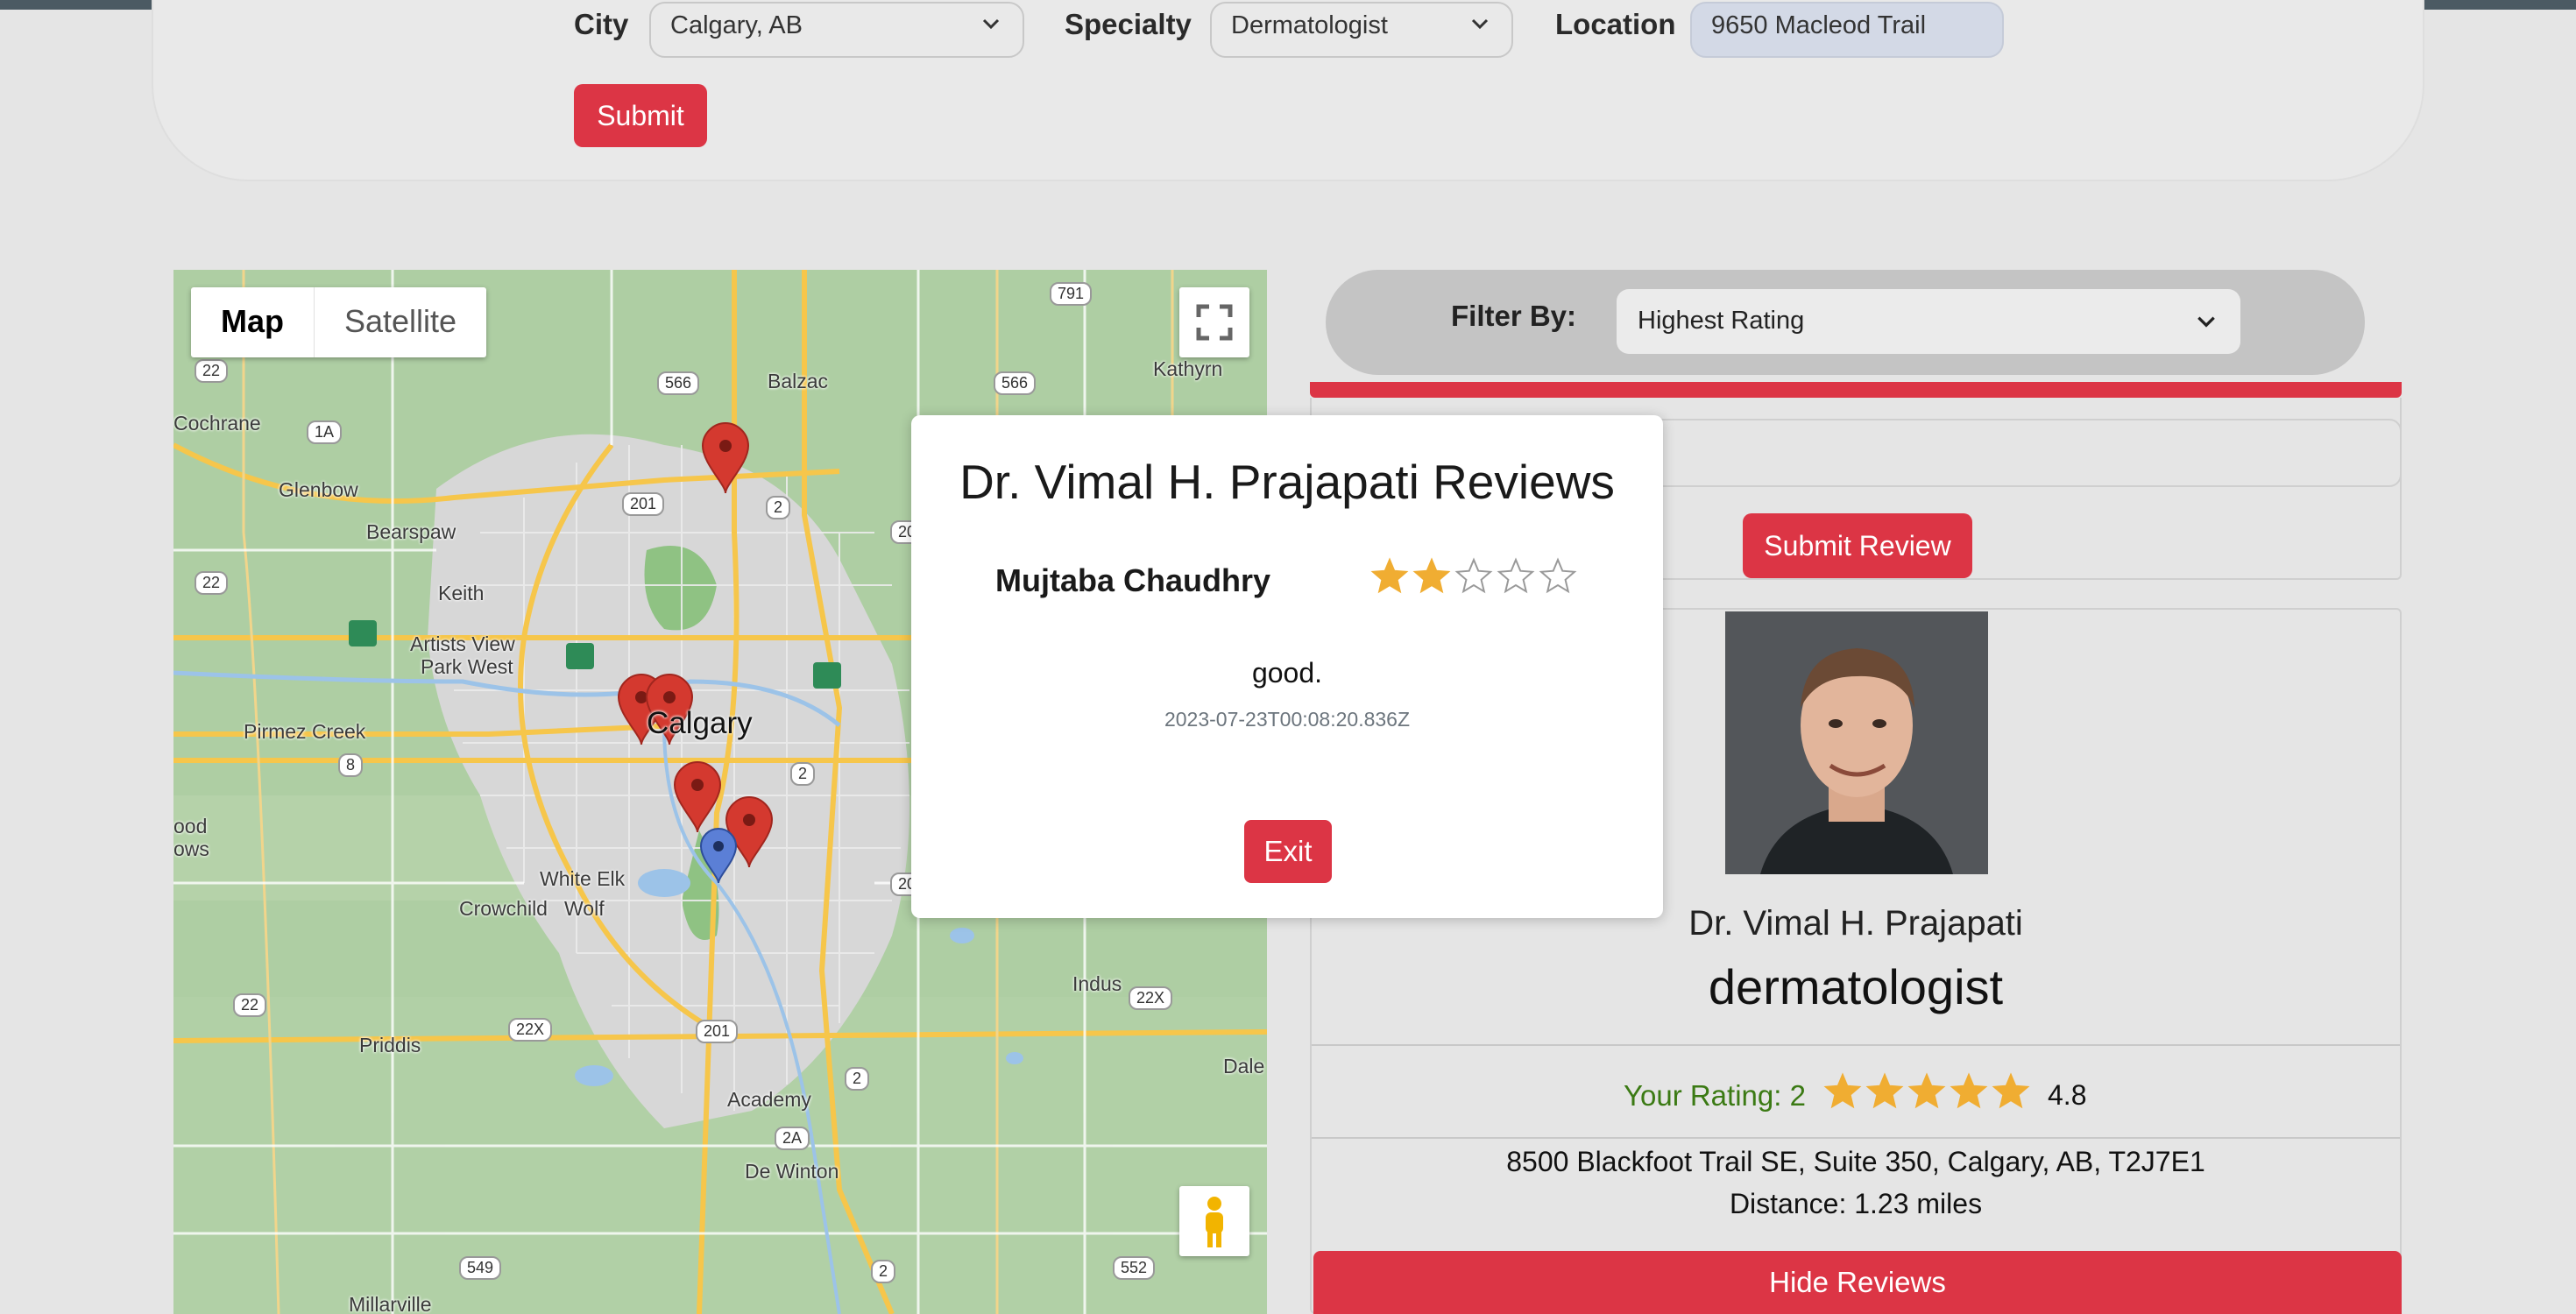 The image size is (2576, 1314). I want to click on specialty-select: Dermatologist, so click(1361, 30).